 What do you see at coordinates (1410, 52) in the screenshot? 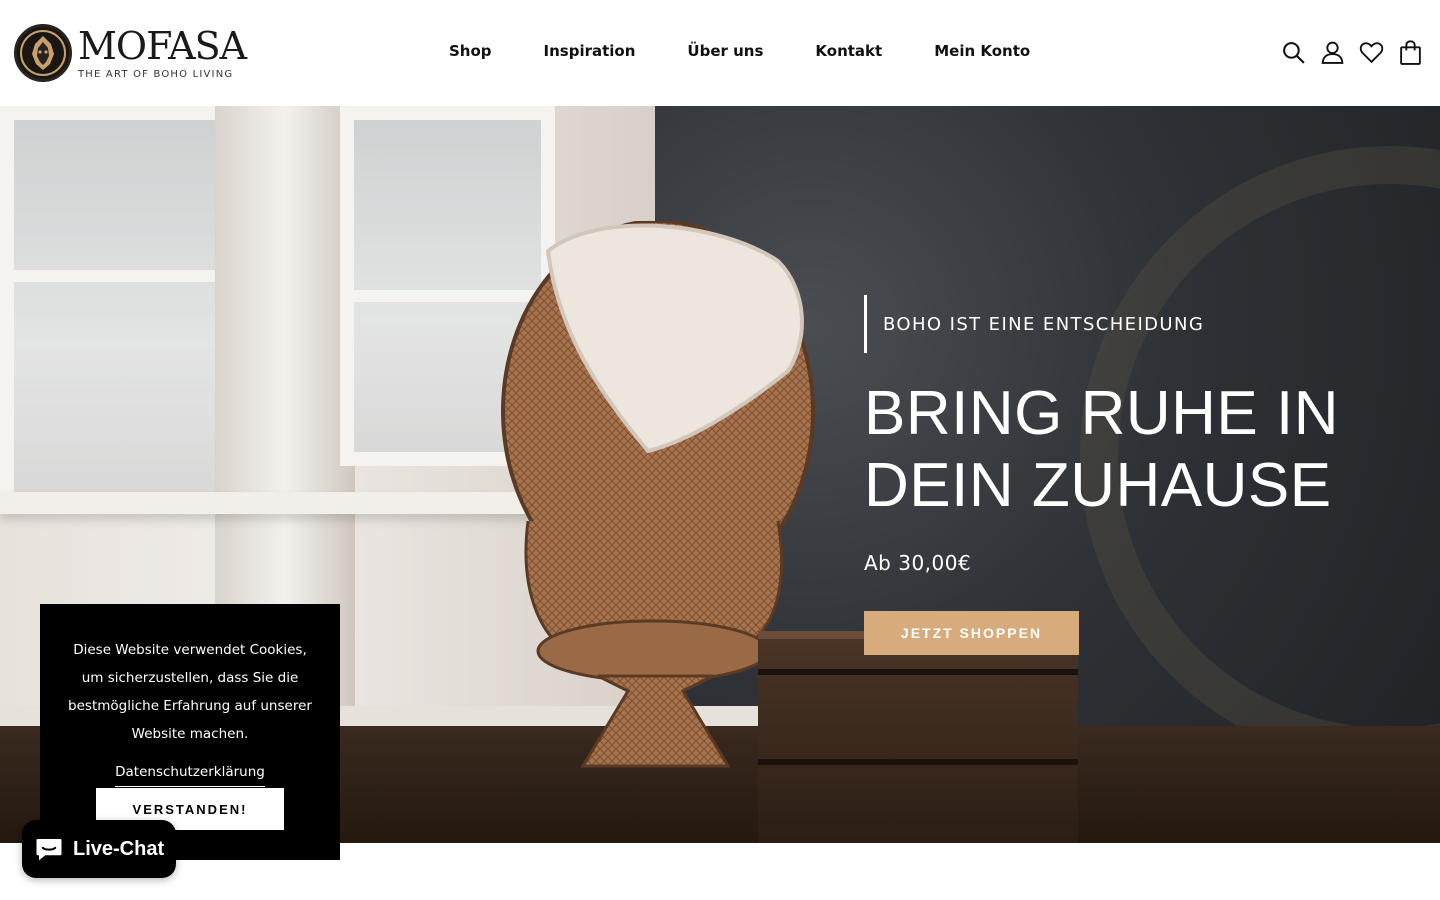
I see `cart-bag-icon` at bounding box center [1410, 52].